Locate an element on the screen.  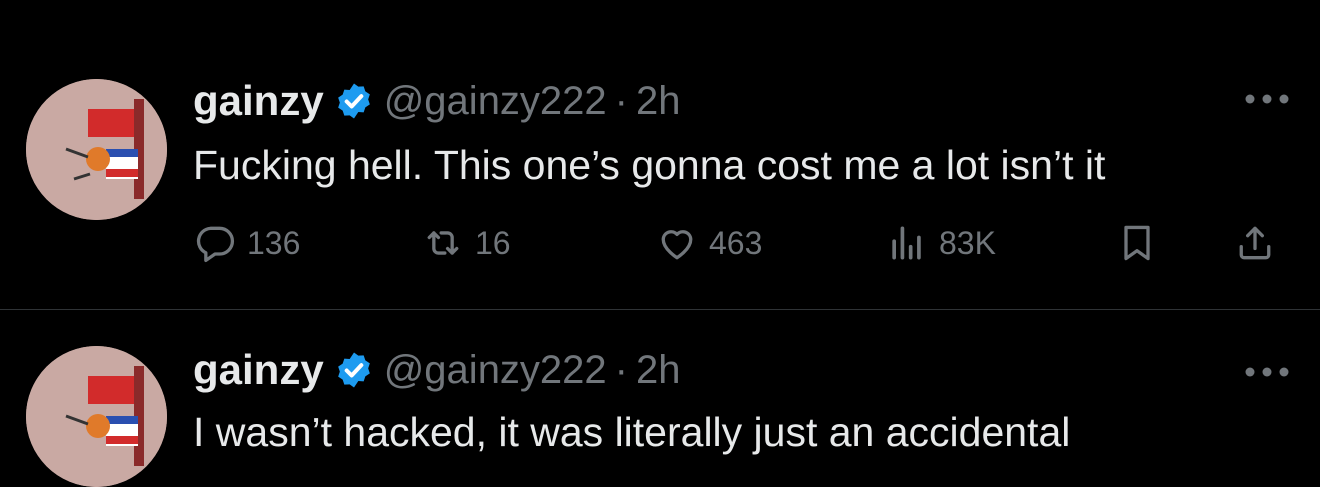
like-count: 463 is located at coordinates (736, 242).